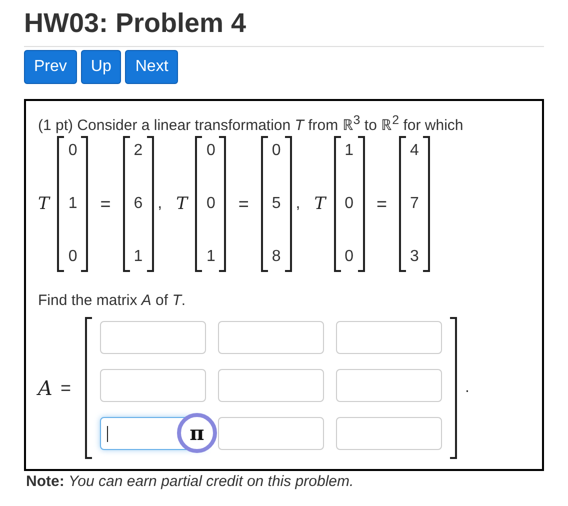 The image size is (568, 506). What do you see at coordinates (467, 388) in the screenshot?
I see `period: .` at bounding box center [467, 388].